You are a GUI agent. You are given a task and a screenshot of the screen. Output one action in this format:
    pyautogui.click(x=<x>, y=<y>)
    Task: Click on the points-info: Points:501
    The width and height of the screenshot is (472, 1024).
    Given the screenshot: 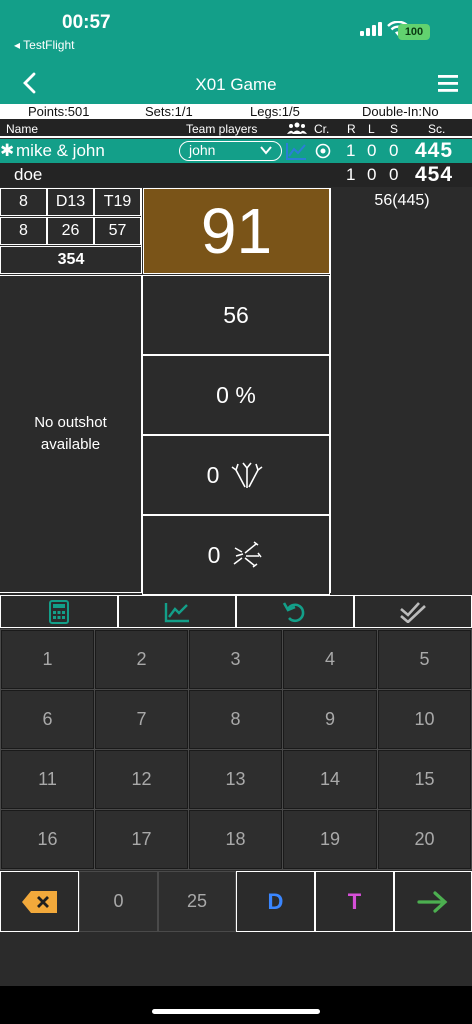 What is the action you would take?
    pyautogui.click(x=59, y=111)
    